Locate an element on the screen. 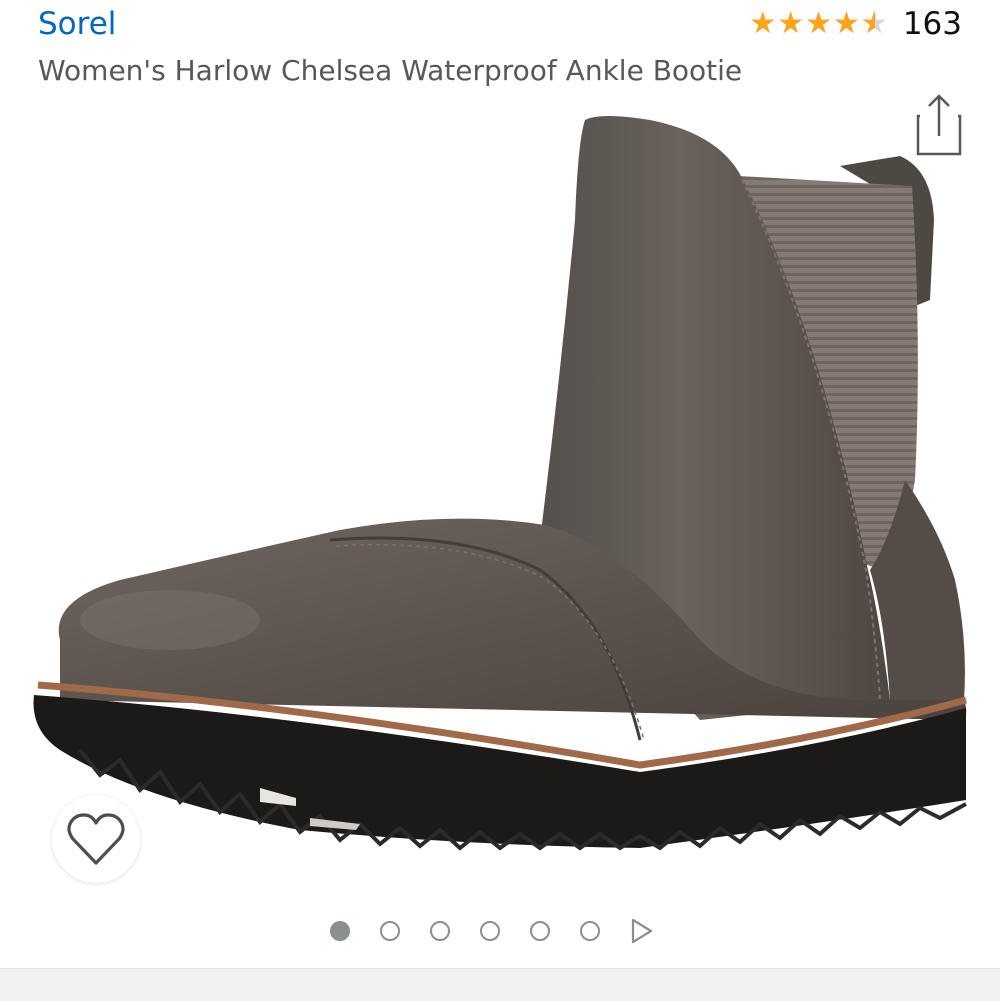  star-rating: ★★★★★ ★★★★★ is located at coordinates (818, 24).